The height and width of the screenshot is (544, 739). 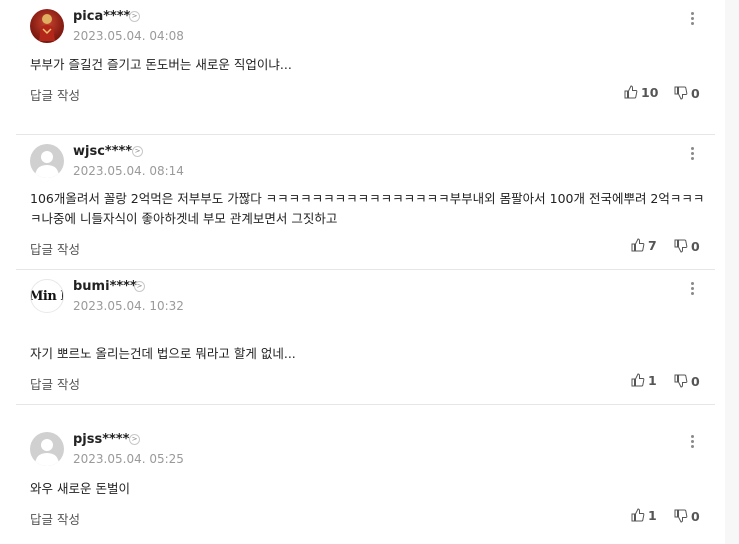 I want to click on comment-date: 2023.05.04. 10:32, so click(x=128, y=306).